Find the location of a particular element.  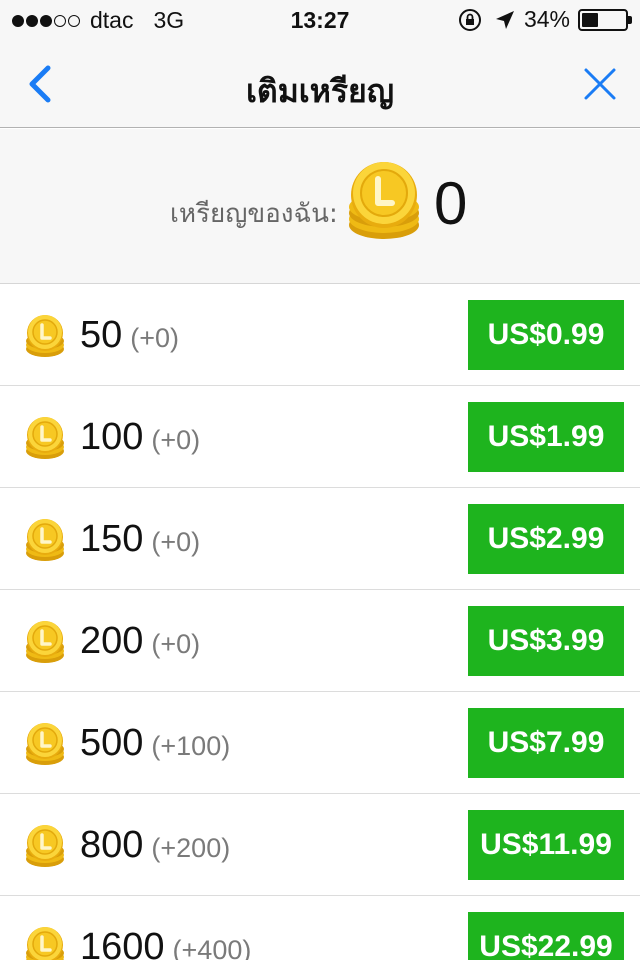

coin-bonus: (+400) is located at coordinates (212, 947).